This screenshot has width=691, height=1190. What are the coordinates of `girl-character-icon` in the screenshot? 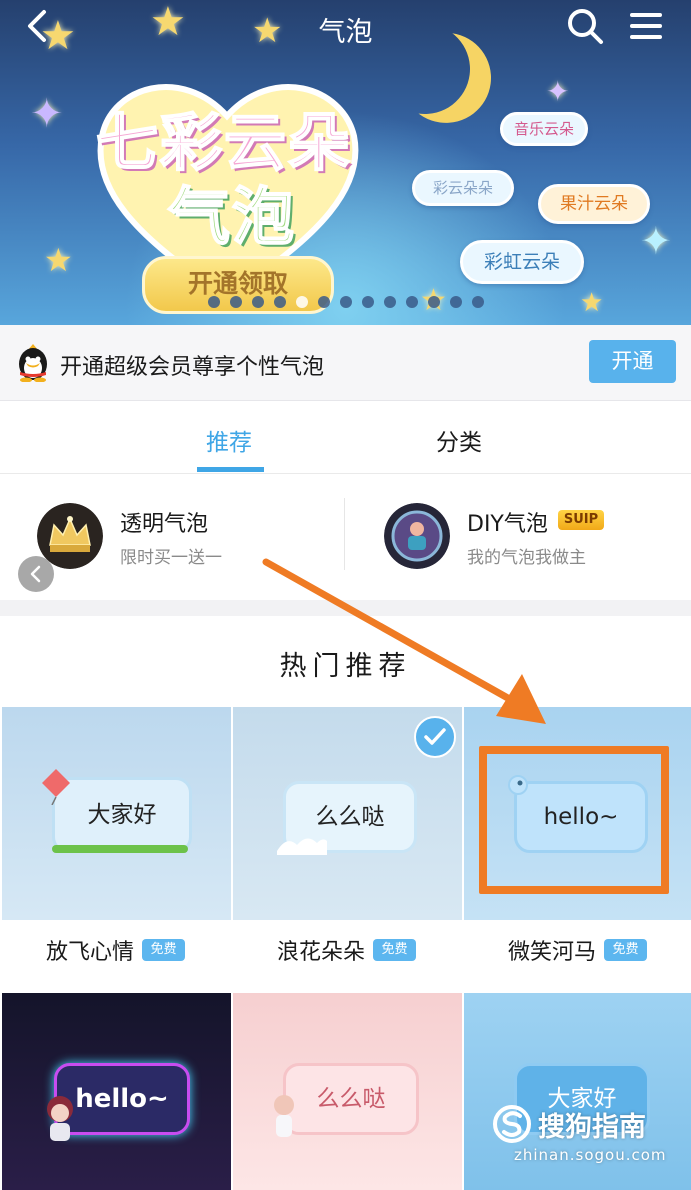 It's located at (284, 1116).